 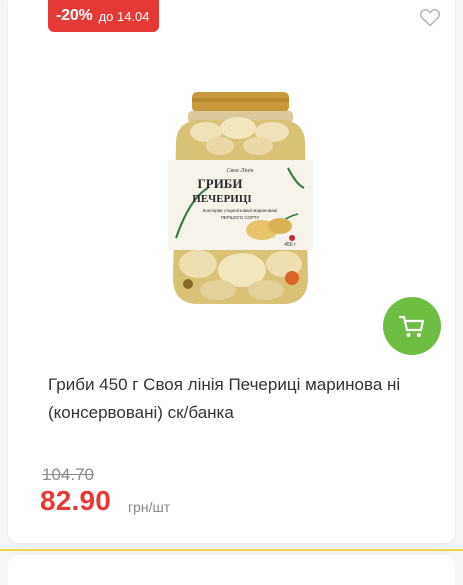 What do you see at coordinates (219, 183) in the screenshot?
I see `jar-label-line1: ГРИБИ` at bounding box center [219, 183].